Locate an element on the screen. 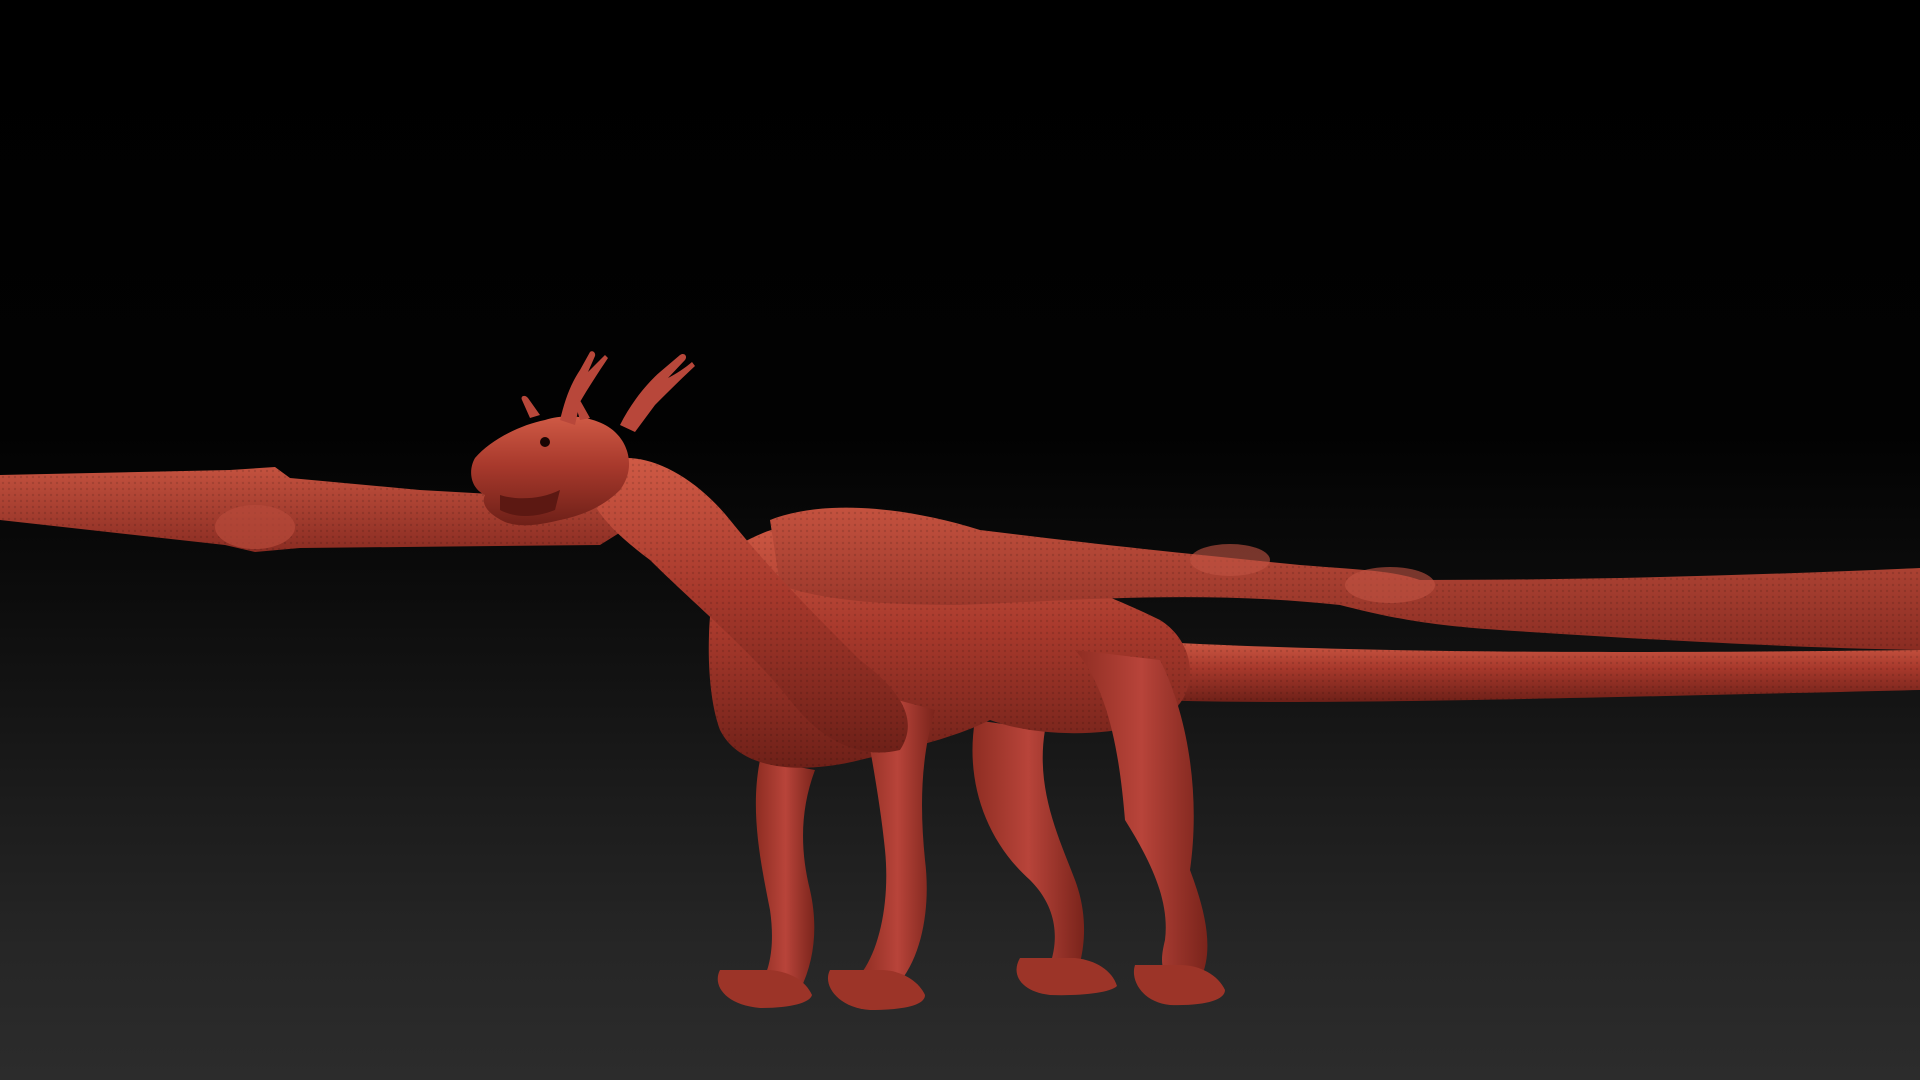 This screenshot has height=1080, width=1920. eye-icon is located at coordinates (545, 442).